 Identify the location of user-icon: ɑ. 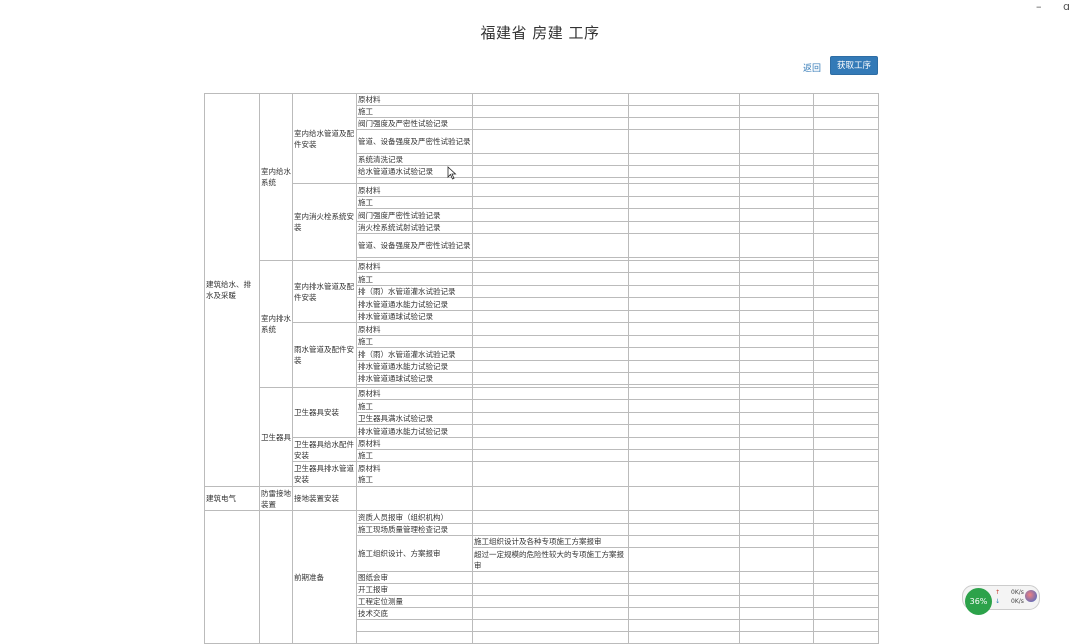
(1066, 6).